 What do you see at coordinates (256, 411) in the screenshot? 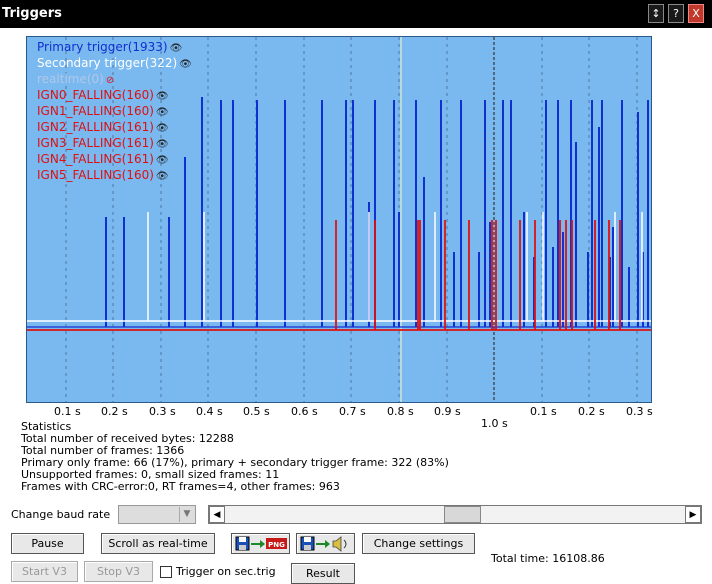
I see `x-tick-label: 0.5 s` at bounding box center [256, 411].